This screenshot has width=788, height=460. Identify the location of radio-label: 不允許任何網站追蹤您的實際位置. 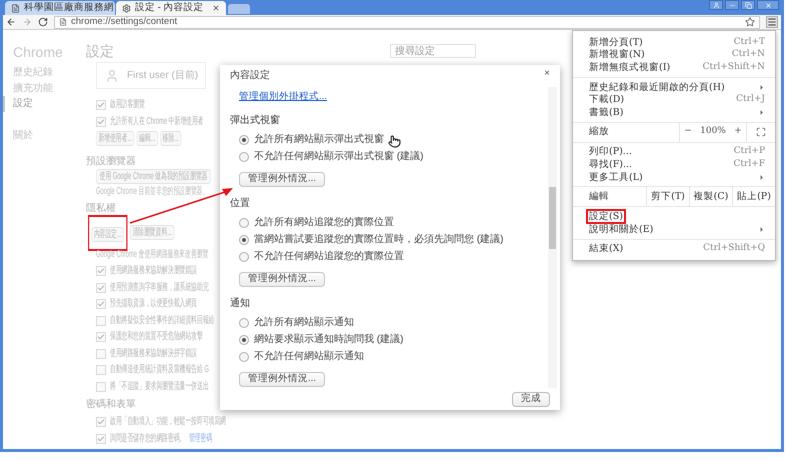
(329, 257).